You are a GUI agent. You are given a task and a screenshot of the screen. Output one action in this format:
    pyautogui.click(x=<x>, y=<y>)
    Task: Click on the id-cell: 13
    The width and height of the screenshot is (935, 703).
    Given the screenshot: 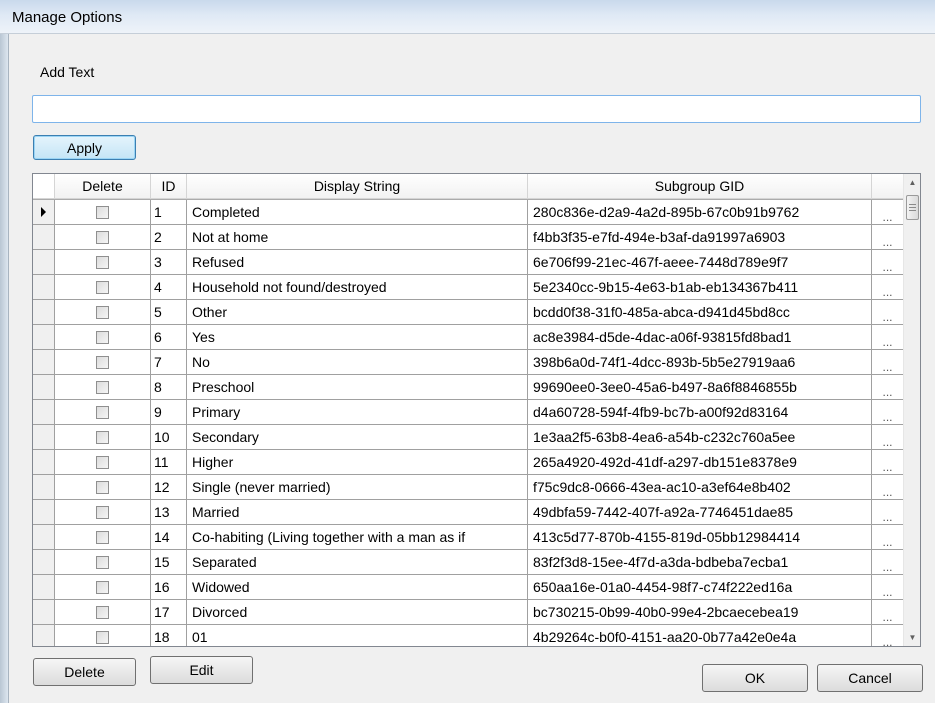 What is the action you would take?
    pyautogui.click(x=169, y=512)
    